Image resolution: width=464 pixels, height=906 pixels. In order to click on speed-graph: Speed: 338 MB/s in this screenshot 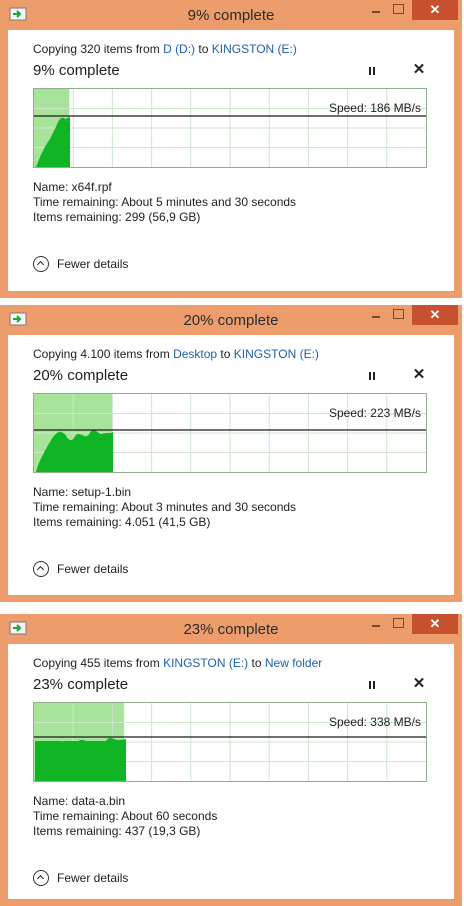, I will do `click(230, 742)`.